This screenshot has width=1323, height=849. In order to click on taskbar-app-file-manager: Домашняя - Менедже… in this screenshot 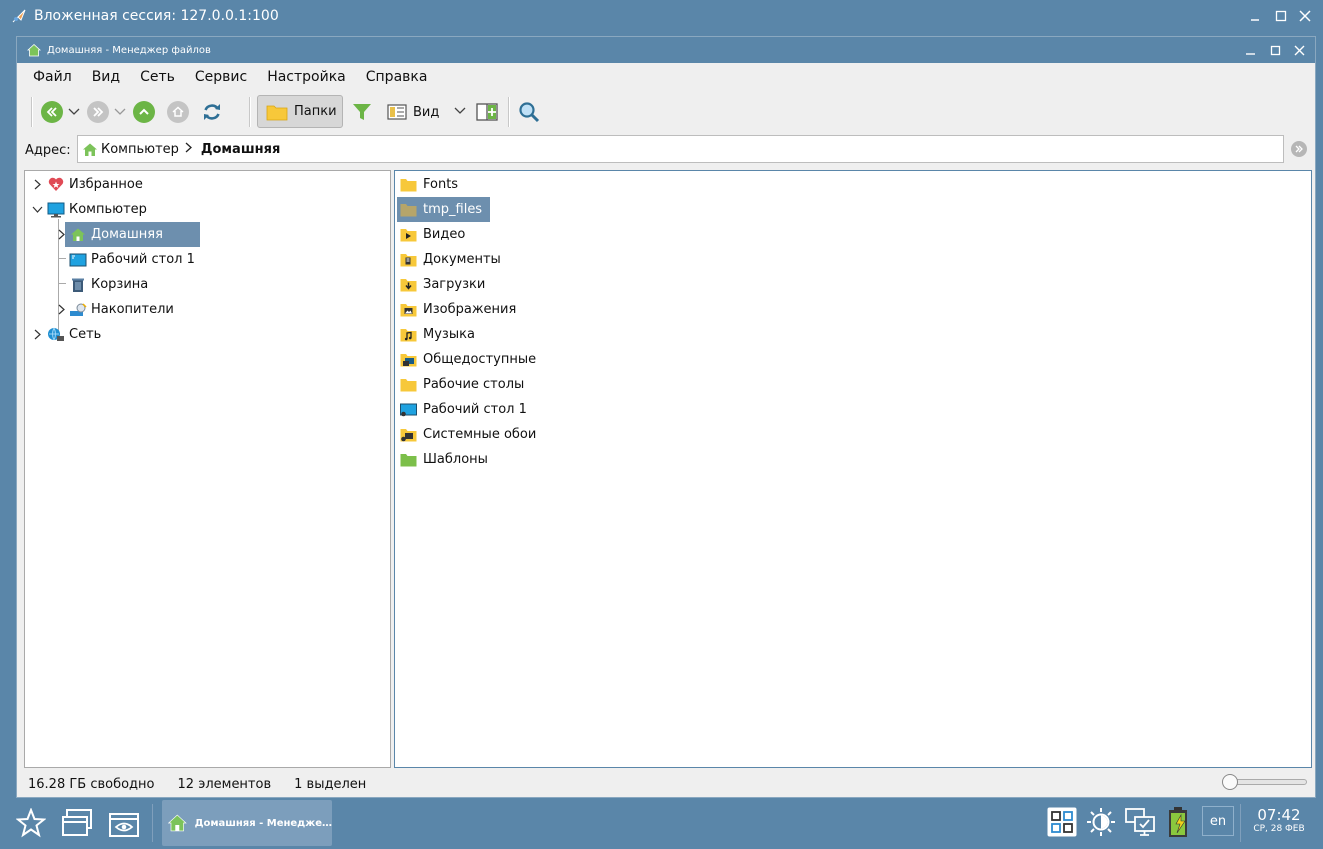, I will do `click(247, 823)`.